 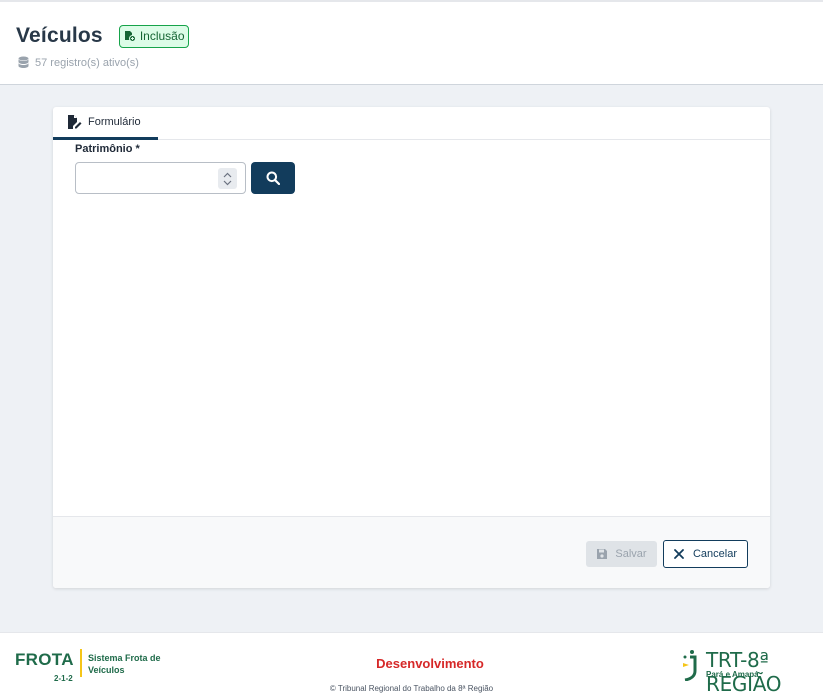 What do you see at coordinates (162, 36) in the screenshot?
I see `mode-badge-label: Inclusão` at bounding box center [162, 36].